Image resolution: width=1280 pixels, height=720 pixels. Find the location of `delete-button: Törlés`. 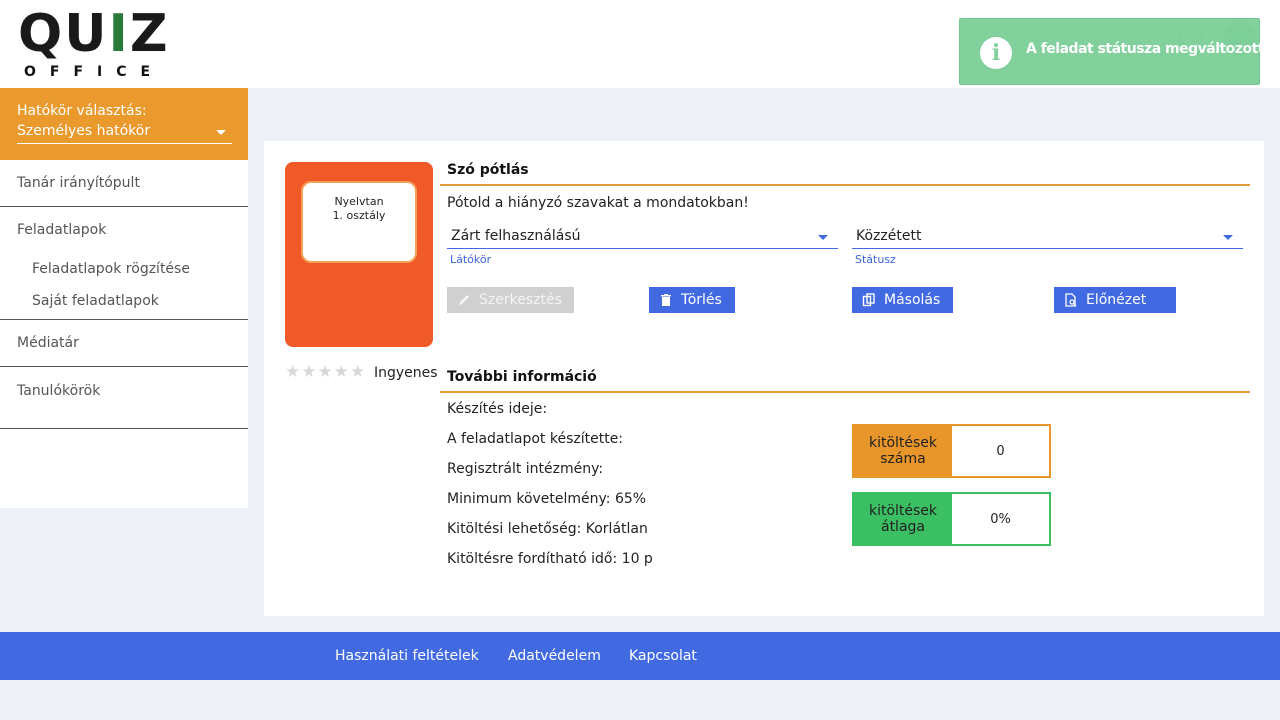

delete-button: Törlés is located at coordinates (692, 300).